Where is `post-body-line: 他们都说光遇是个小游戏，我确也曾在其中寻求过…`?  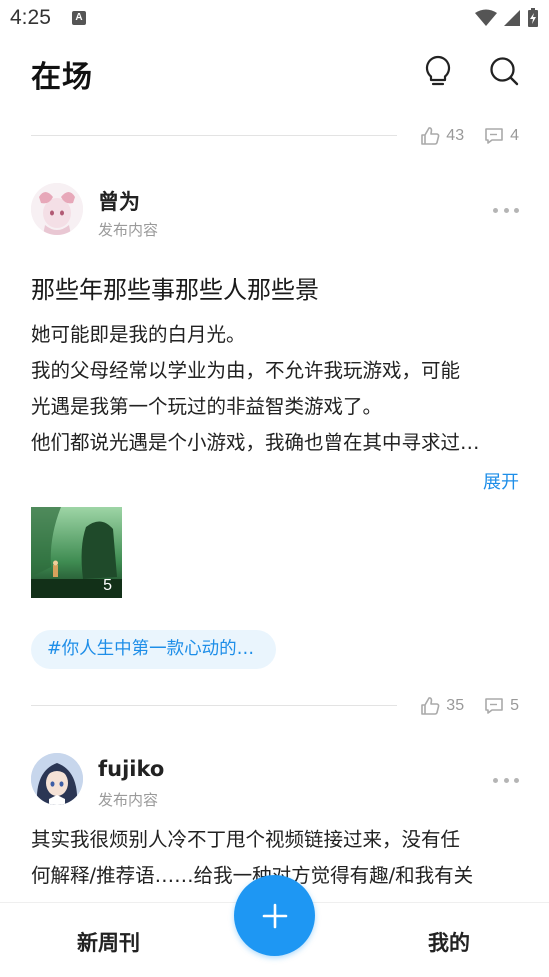 post-body-line: 他们都说光遇是个小游戏，我确也曾在其中寻求过… is located at coordinates (255, 442).